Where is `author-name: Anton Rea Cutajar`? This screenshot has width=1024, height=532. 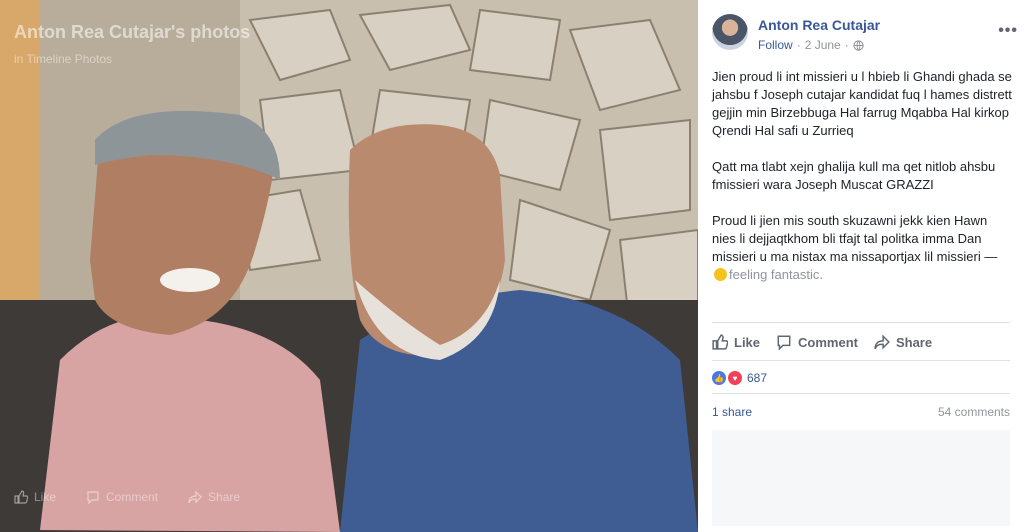 author-name: Anton Rea Cutajar is located at coordinates (819, 25).